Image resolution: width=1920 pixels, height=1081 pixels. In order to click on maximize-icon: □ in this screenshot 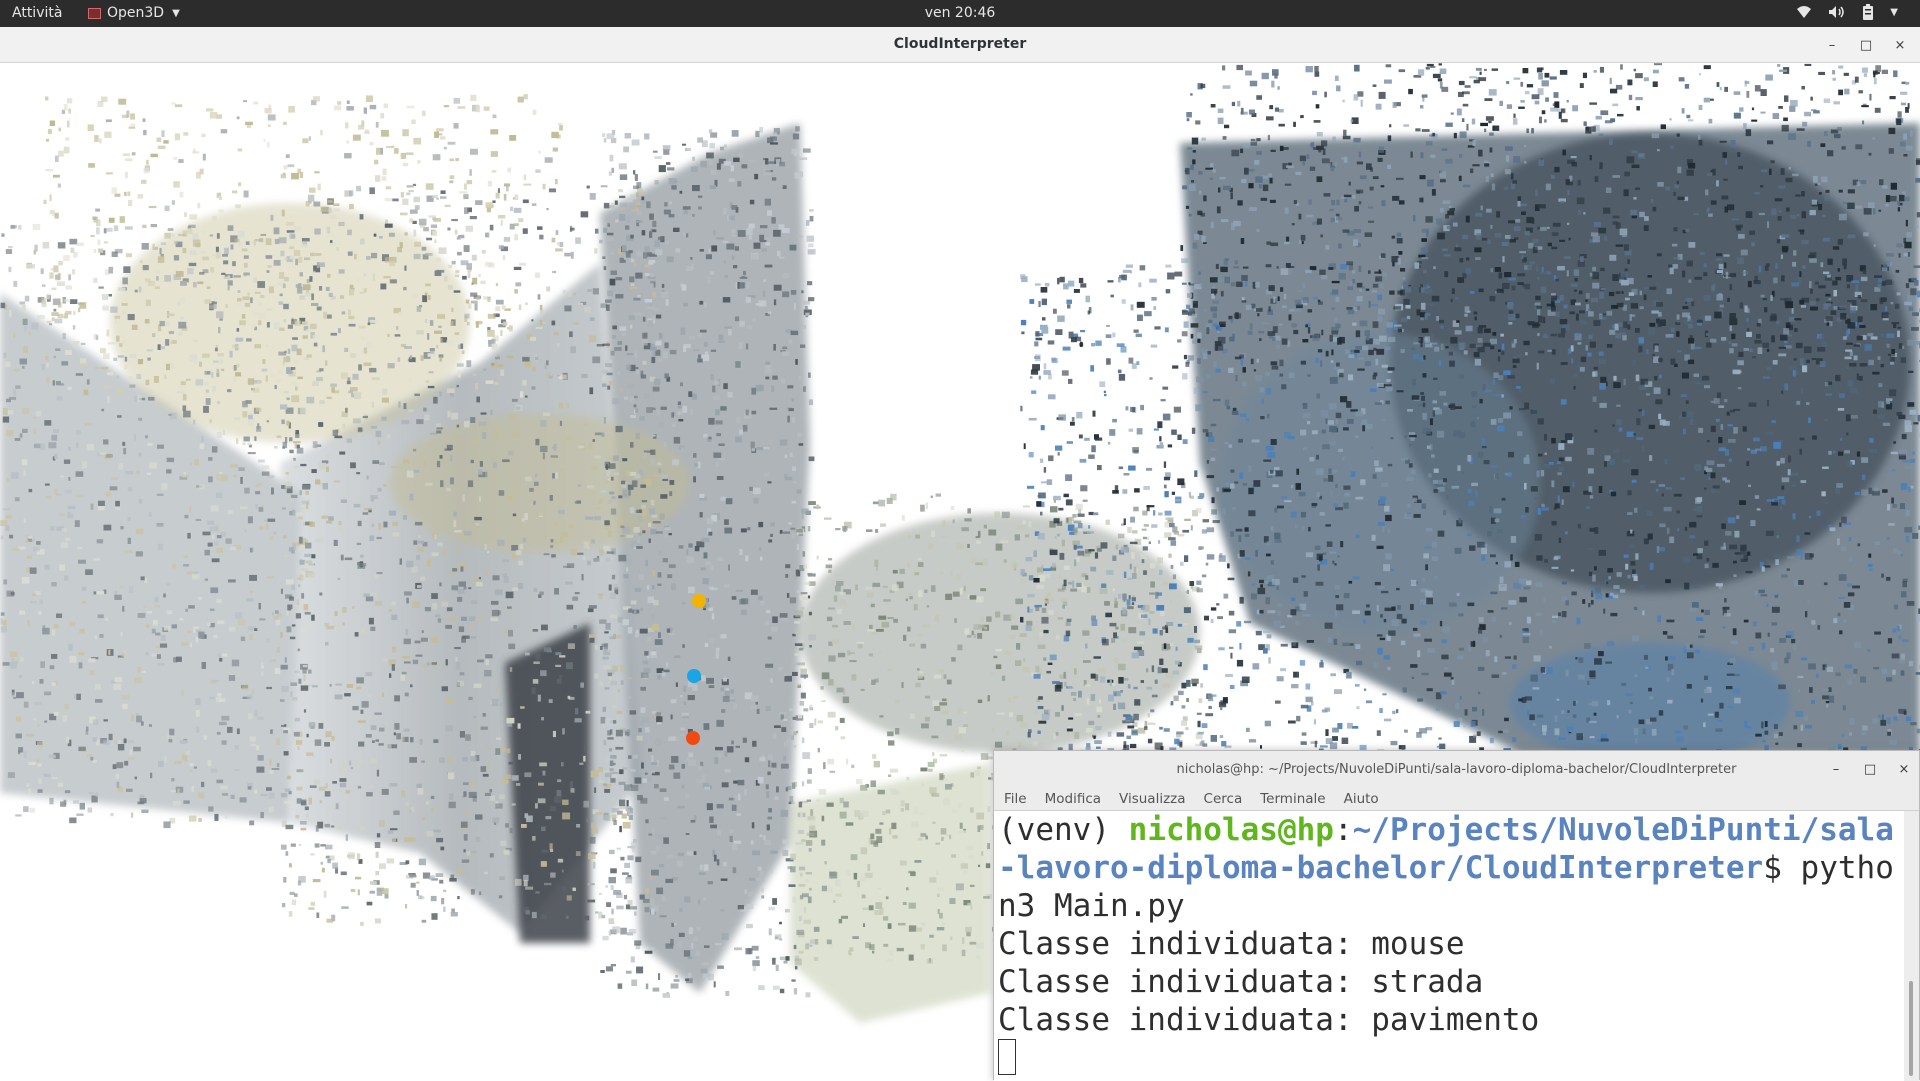, I will do `click(1866, 45)`.